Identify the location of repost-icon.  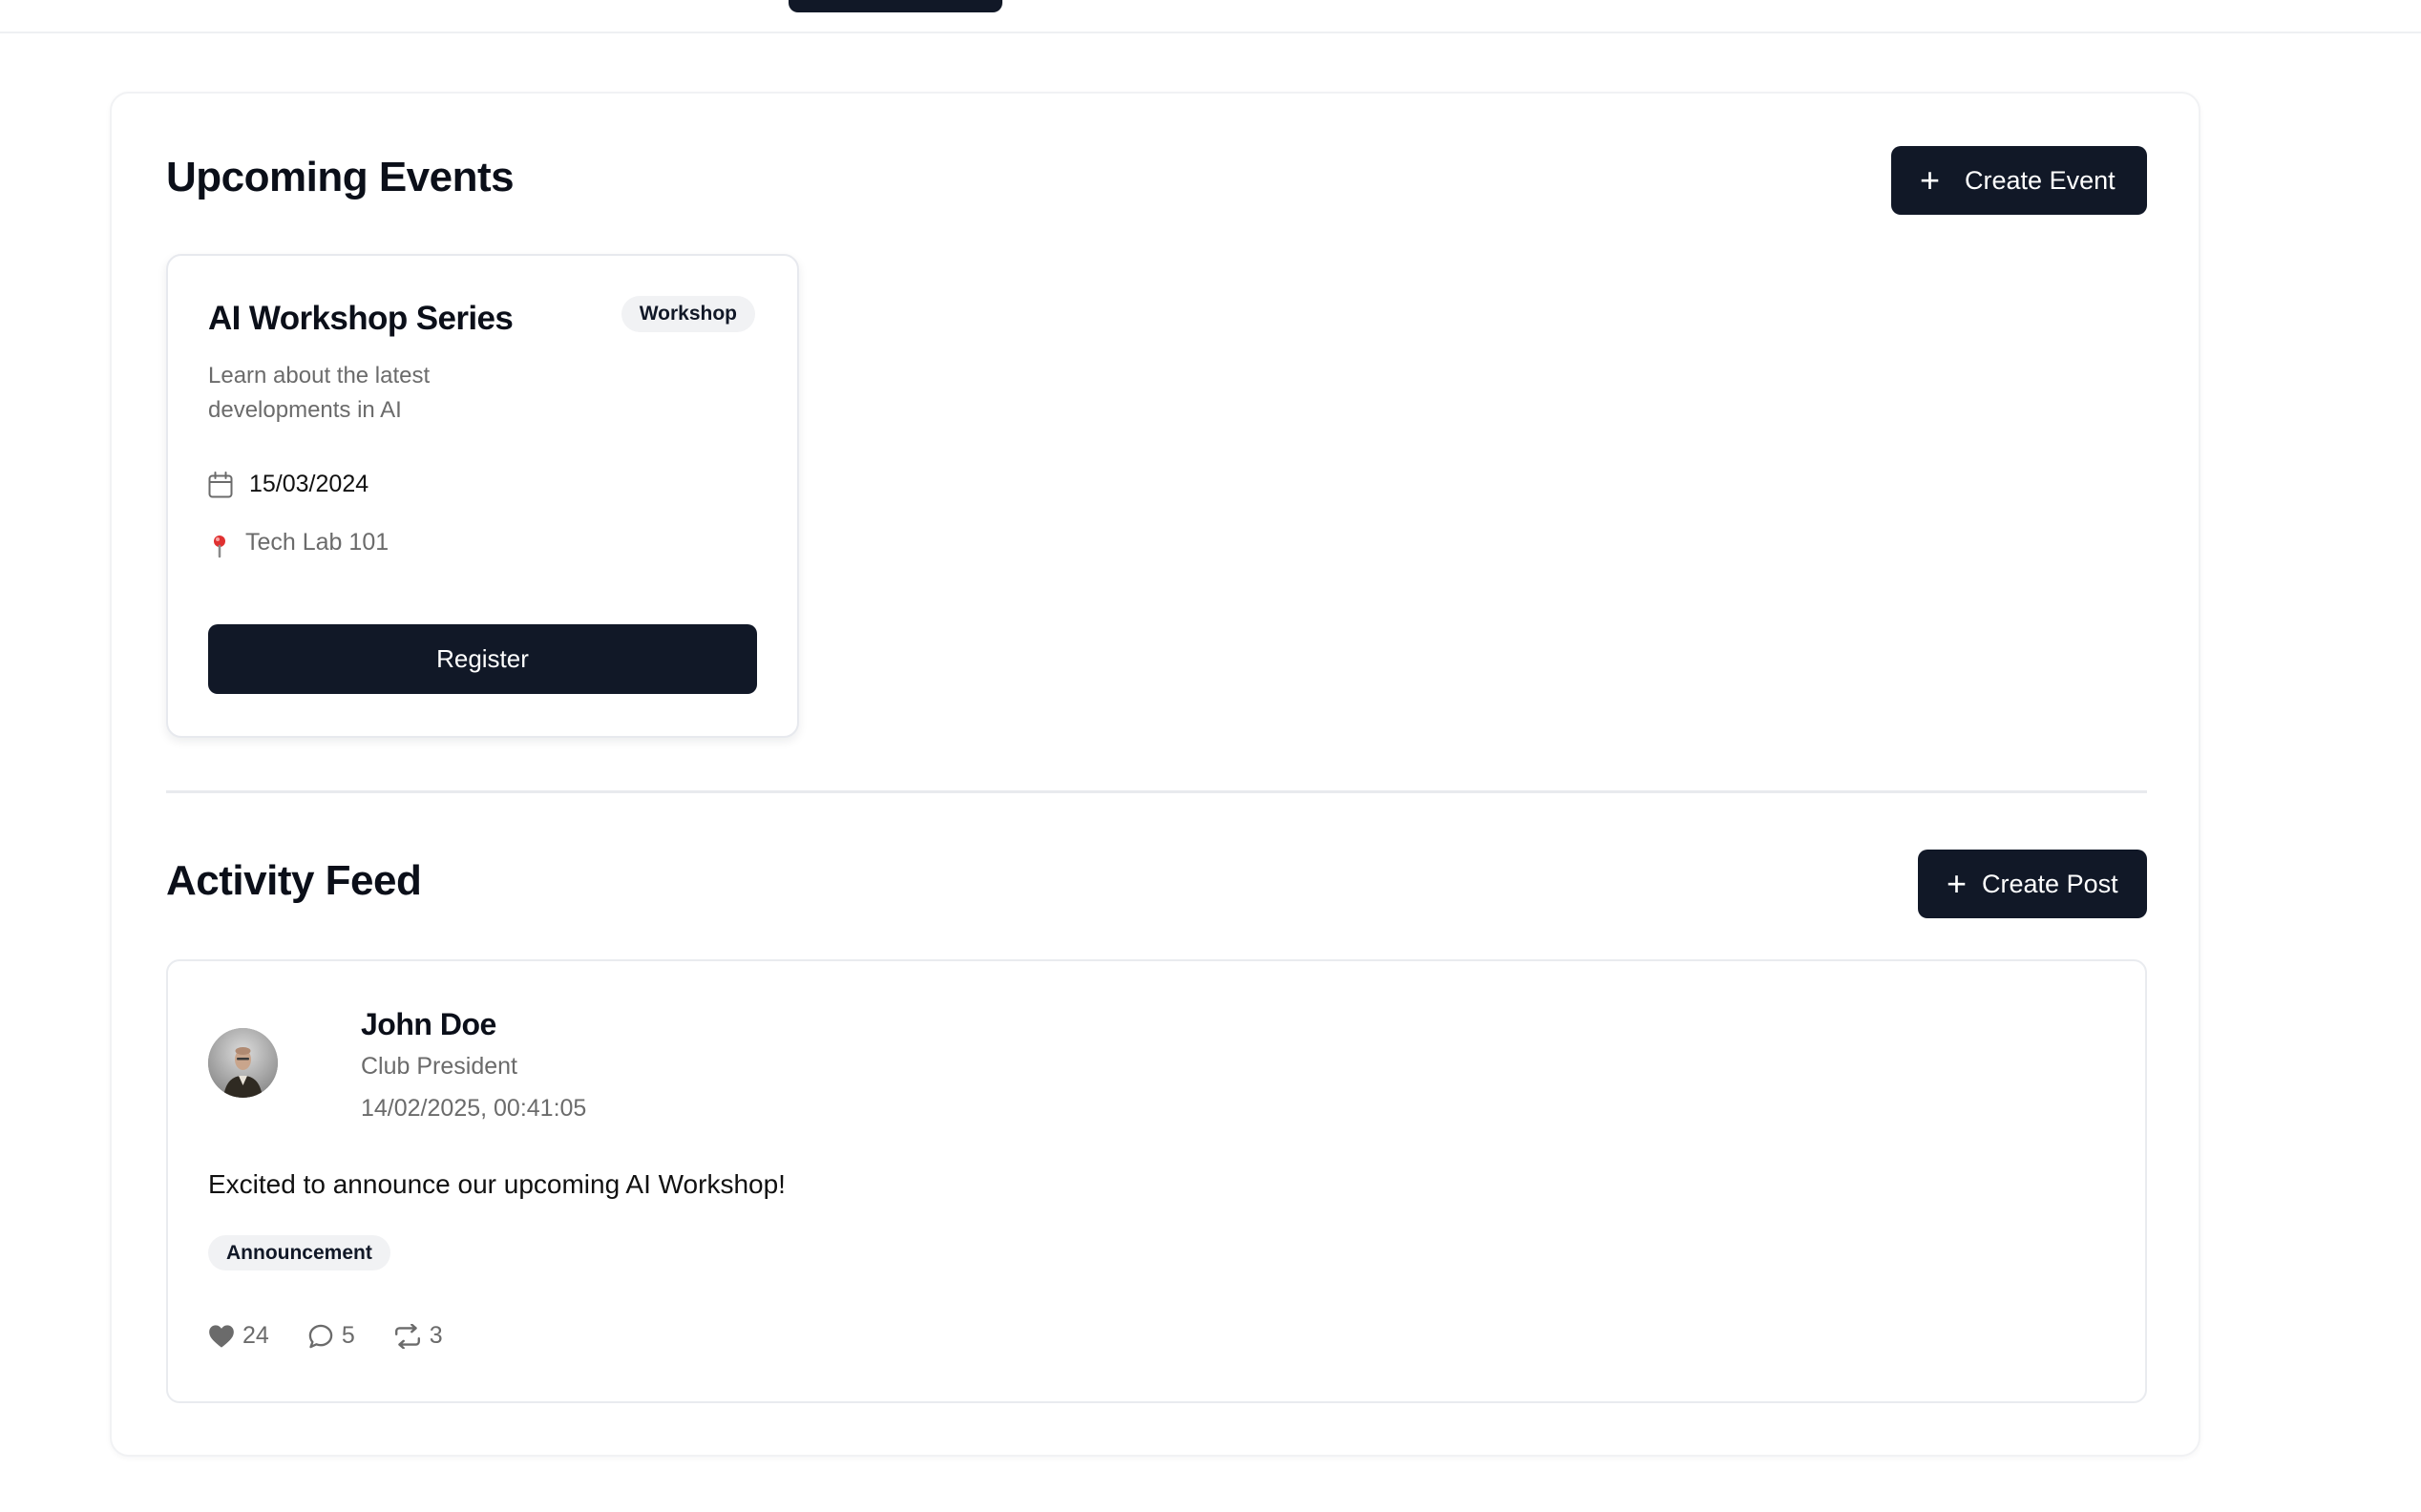
(411, 1336).